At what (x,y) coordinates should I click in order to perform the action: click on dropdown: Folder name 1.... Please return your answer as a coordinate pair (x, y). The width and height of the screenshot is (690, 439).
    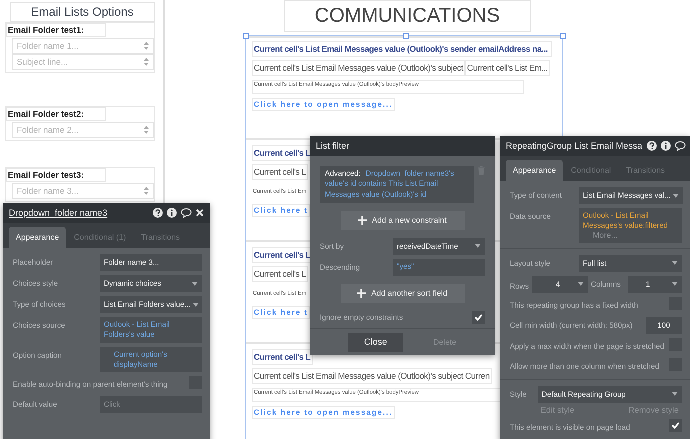
    Looking at the image, I should click on (83, 46).